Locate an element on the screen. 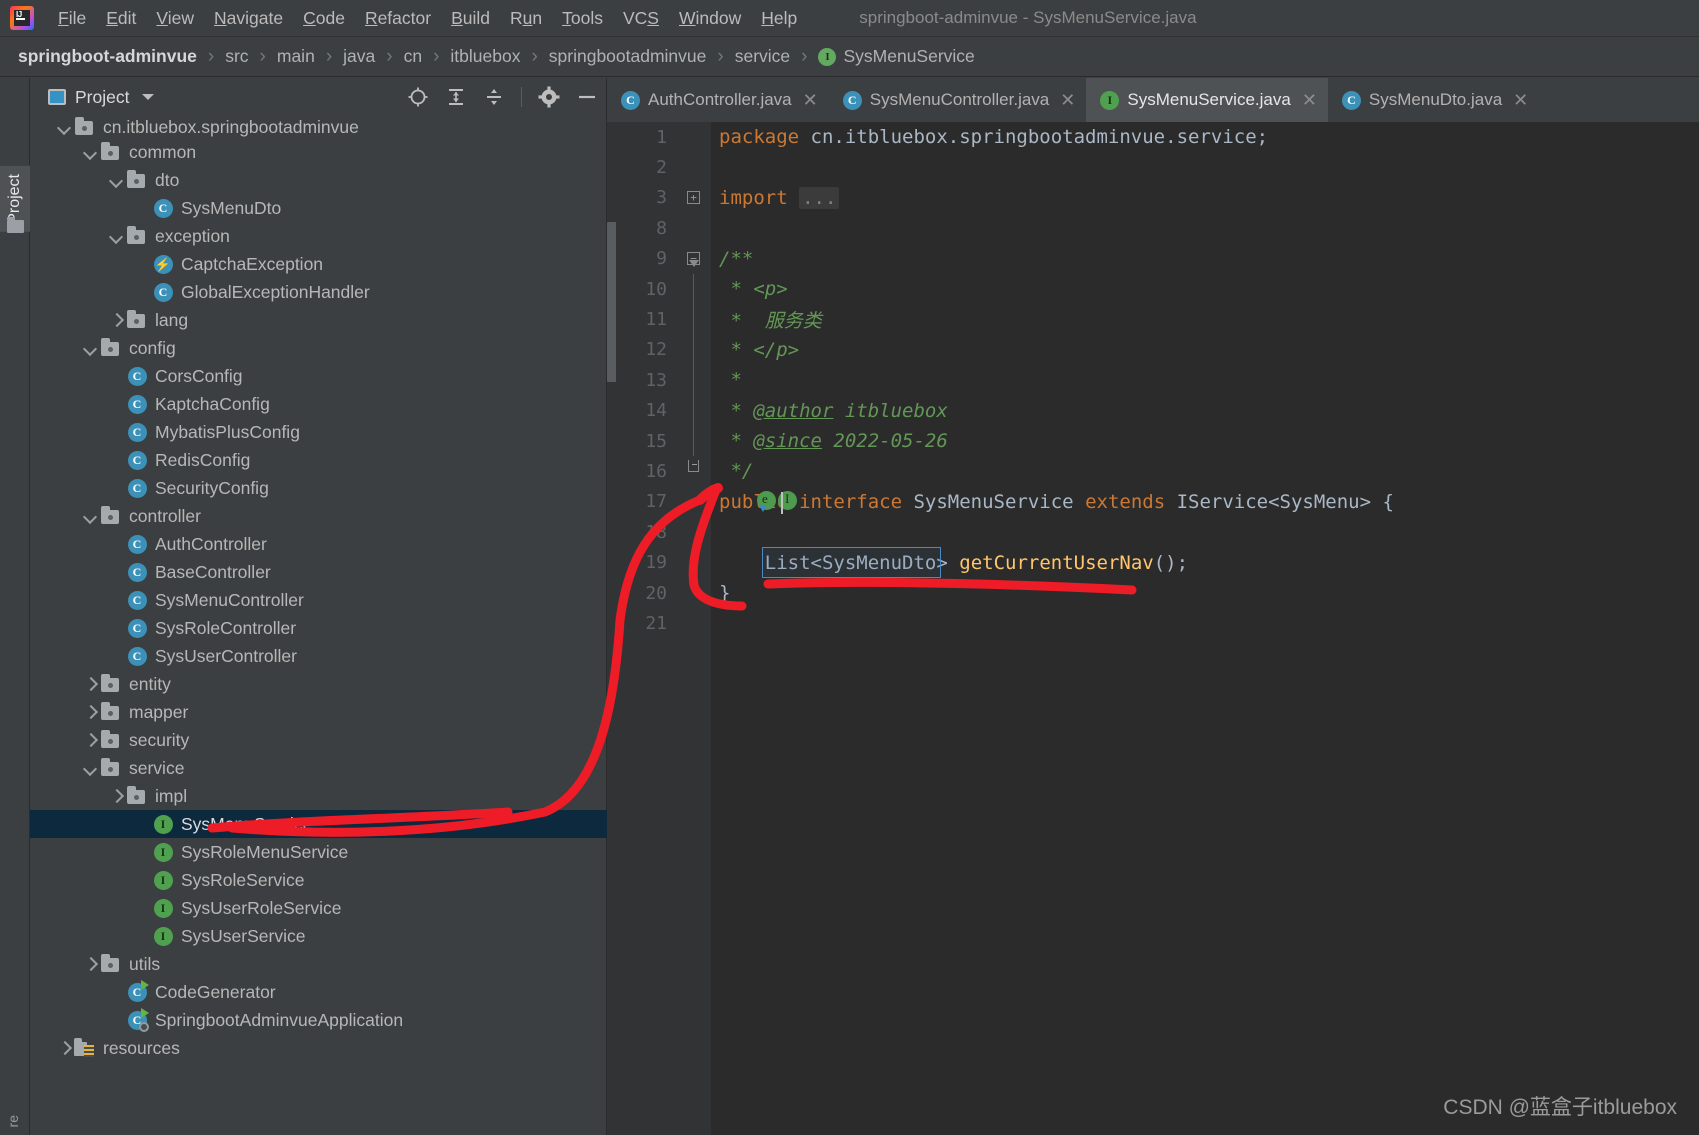  menu-edit: Edit is located at coordinates (121, 18).